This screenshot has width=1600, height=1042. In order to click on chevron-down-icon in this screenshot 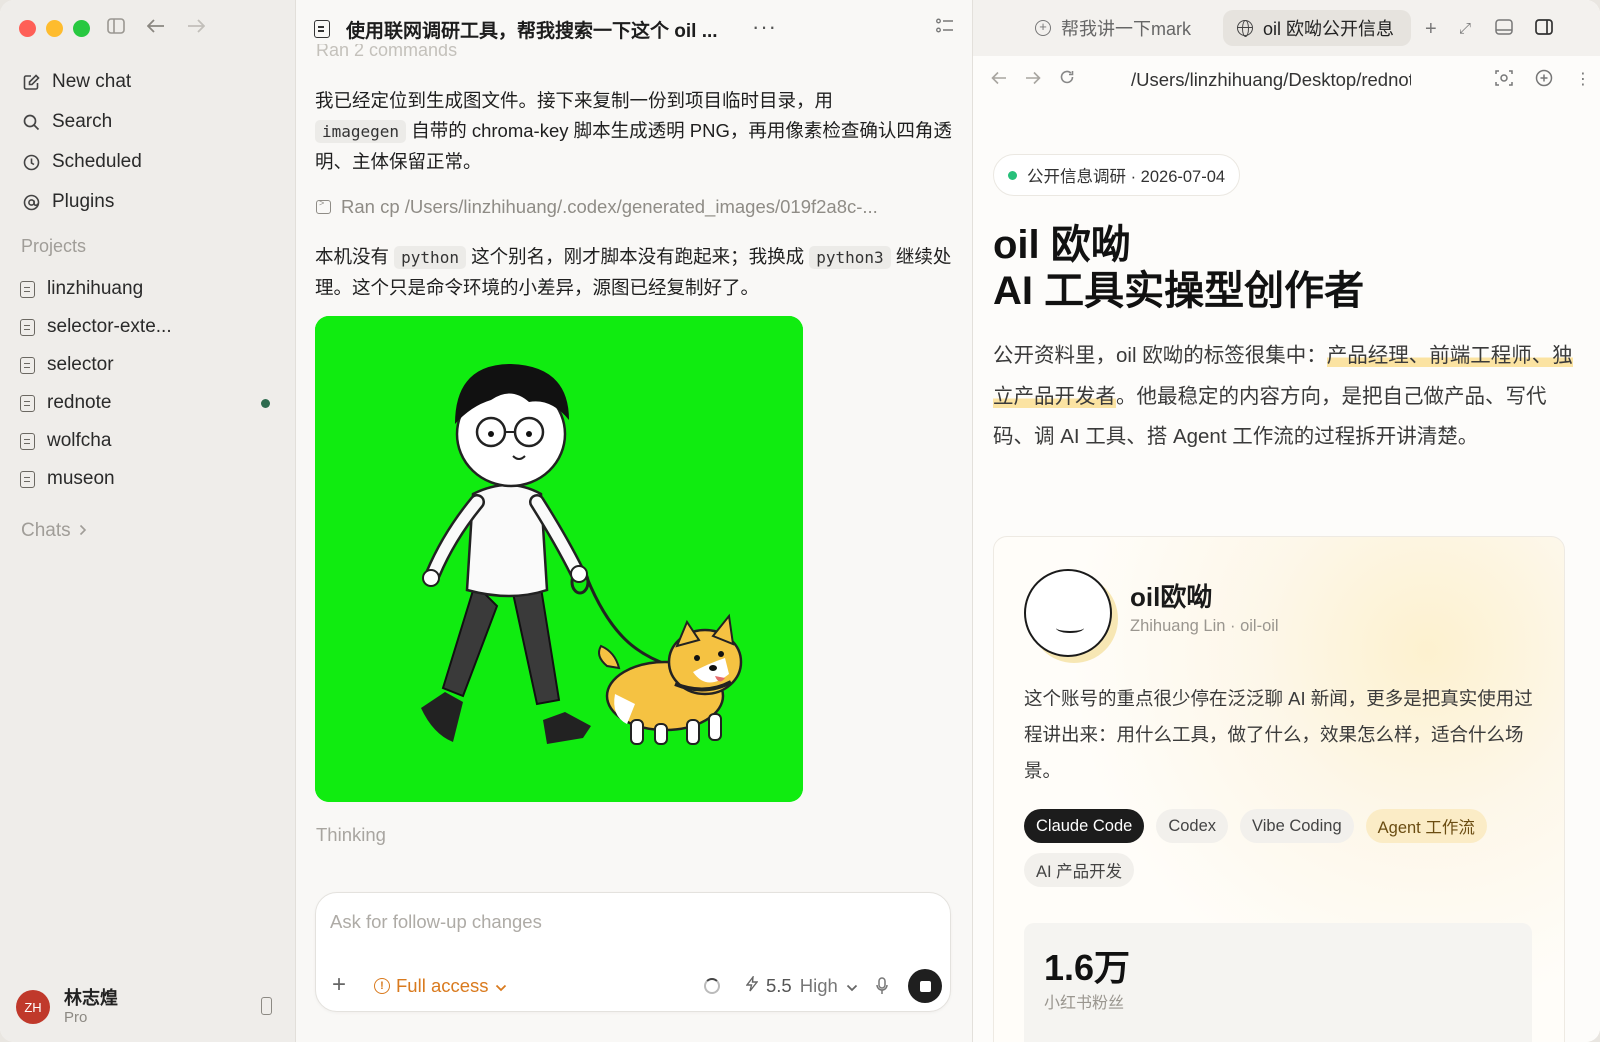, I will do `click(501, 986)`.